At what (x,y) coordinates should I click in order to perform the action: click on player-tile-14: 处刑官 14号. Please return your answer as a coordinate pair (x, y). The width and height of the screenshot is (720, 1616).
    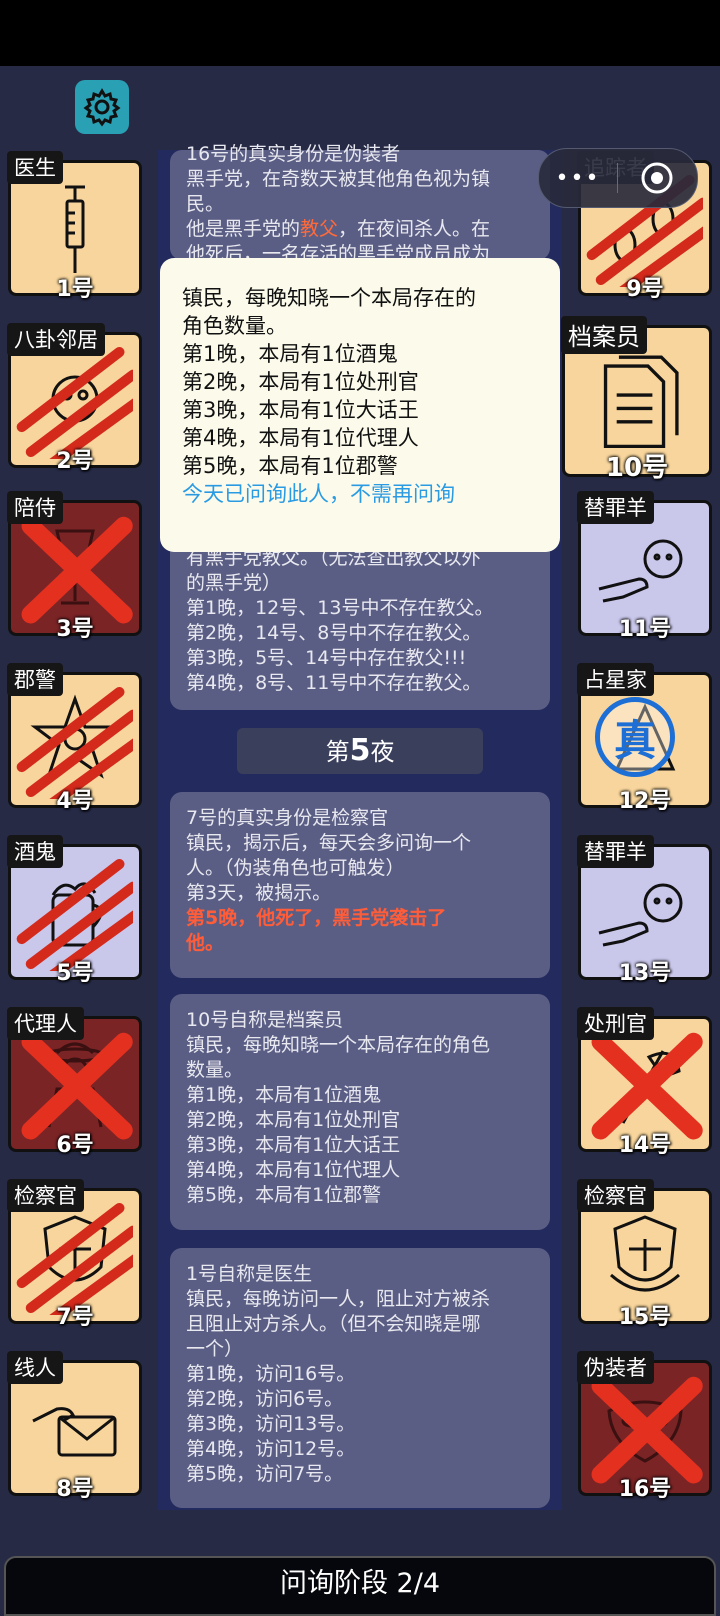
    Looking at the image, I should click on (644, 1082).